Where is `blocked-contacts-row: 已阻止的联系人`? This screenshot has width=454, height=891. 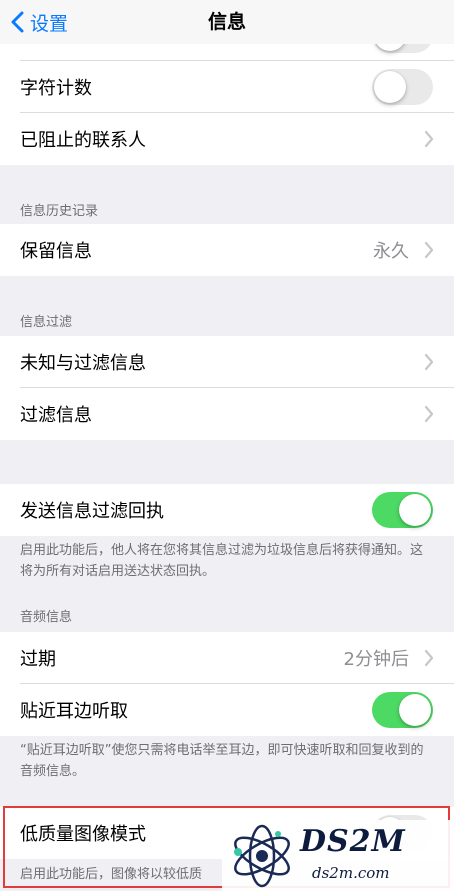
blocked-contacts-row: 已阻止的联系人 is located at coordinates (227, 139).